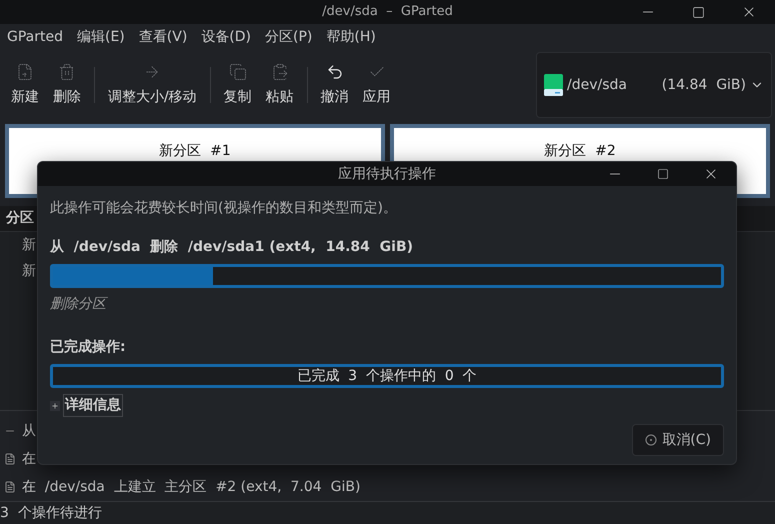 Image resolution: width=775 pixels, height=524 pixels. Describe the element at coordinates (387, 376) in the screenshot. I see `progress-text: 已完成 3 个操作中的 0 个` at that location.